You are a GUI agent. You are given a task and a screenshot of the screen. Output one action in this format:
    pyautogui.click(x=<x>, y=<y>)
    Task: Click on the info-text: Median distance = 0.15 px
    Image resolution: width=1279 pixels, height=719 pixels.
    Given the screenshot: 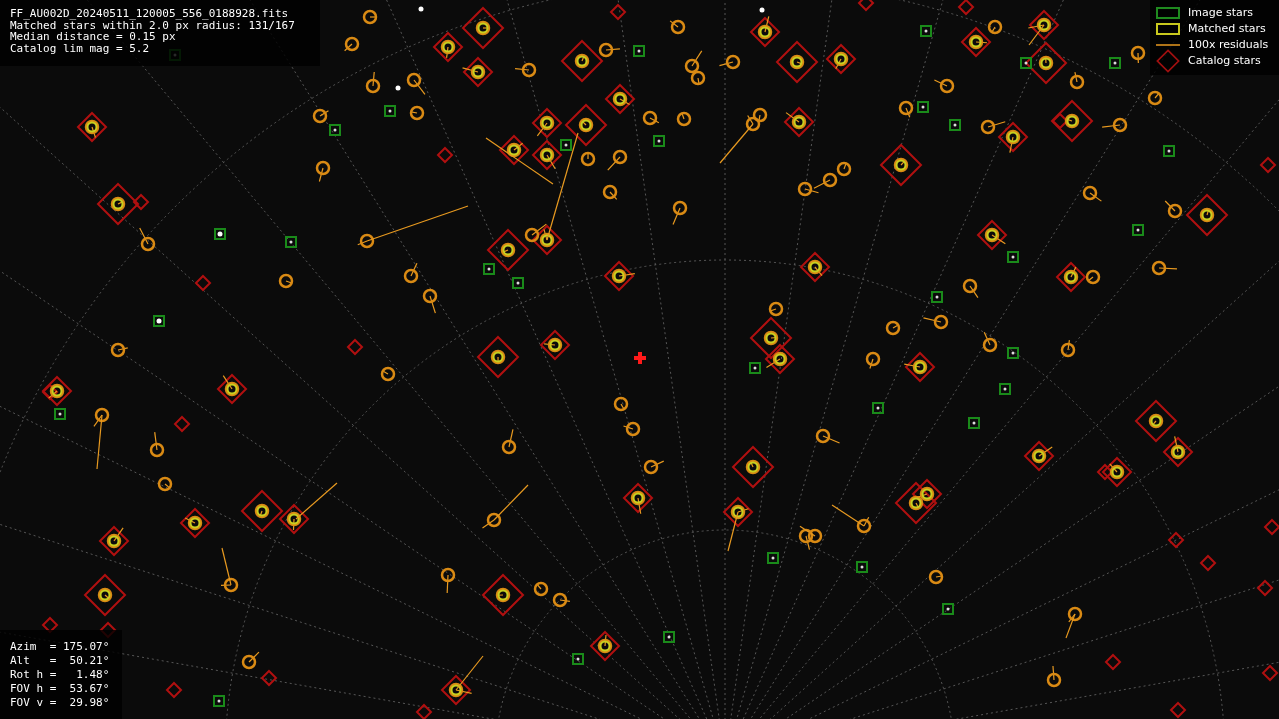 What is the action you would take?
    pyautogui.click(x=93, y=37)
    